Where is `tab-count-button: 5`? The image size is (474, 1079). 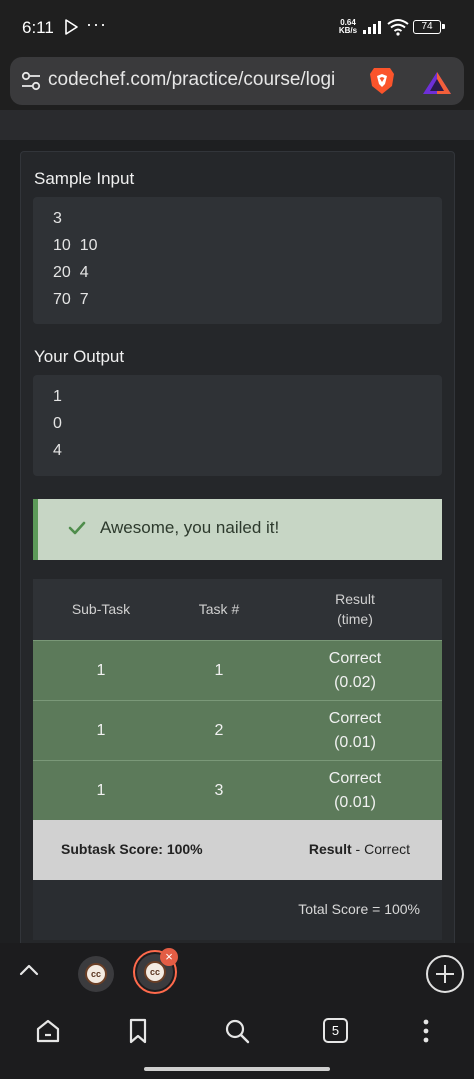 tab-count-button: 5 is located at coordinates (335, 1030).